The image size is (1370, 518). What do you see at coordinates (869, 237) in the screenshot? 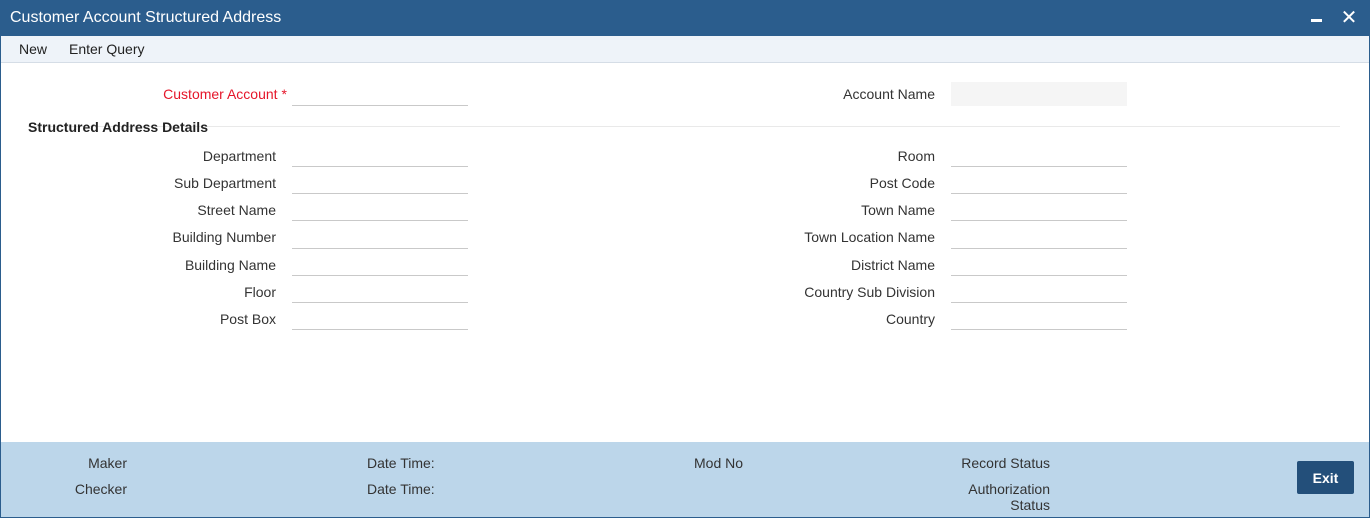
I see `town-location-name-label: Town Location Name` at bounding box center [869, 237].